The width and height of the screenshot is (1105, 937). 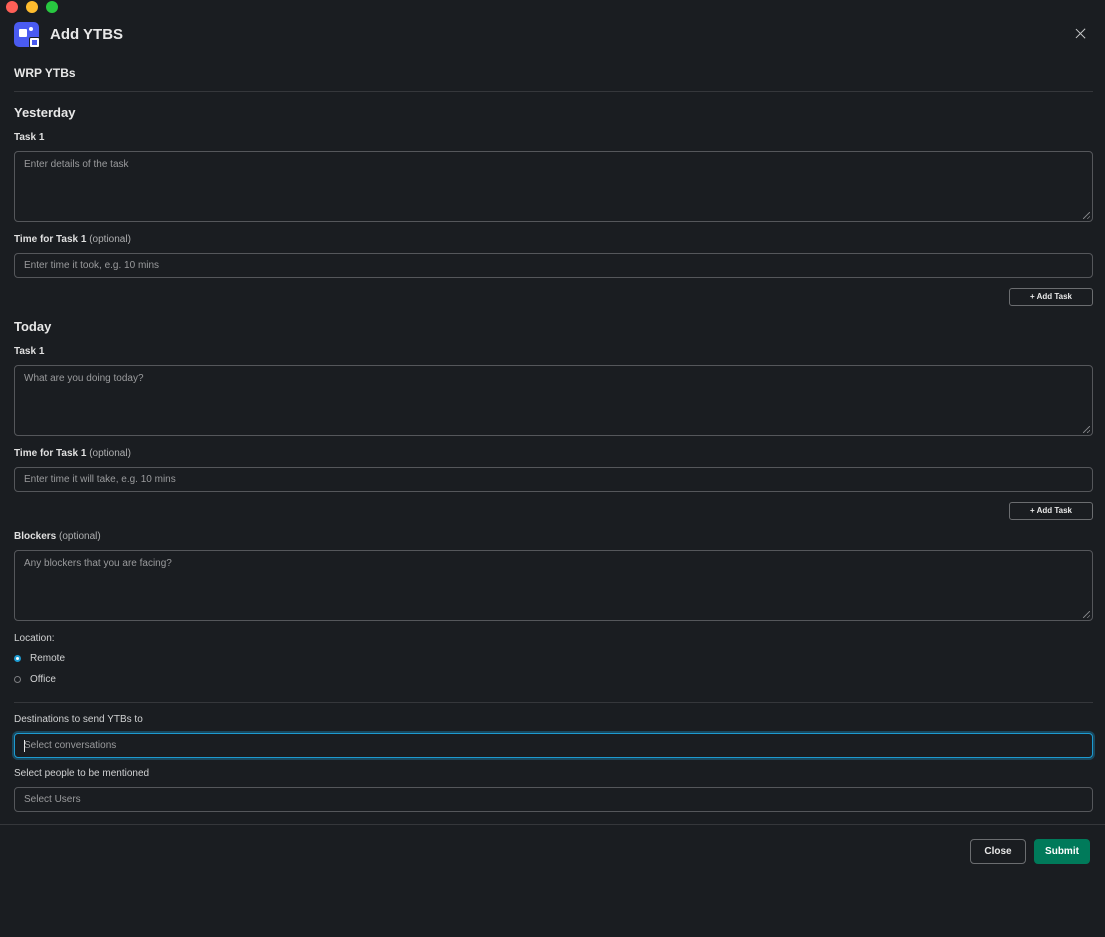 What do you see at coordinates (29, 351) in the screenshot?
I see `today-task-label: Task 1` at bounding box center [29, 351].